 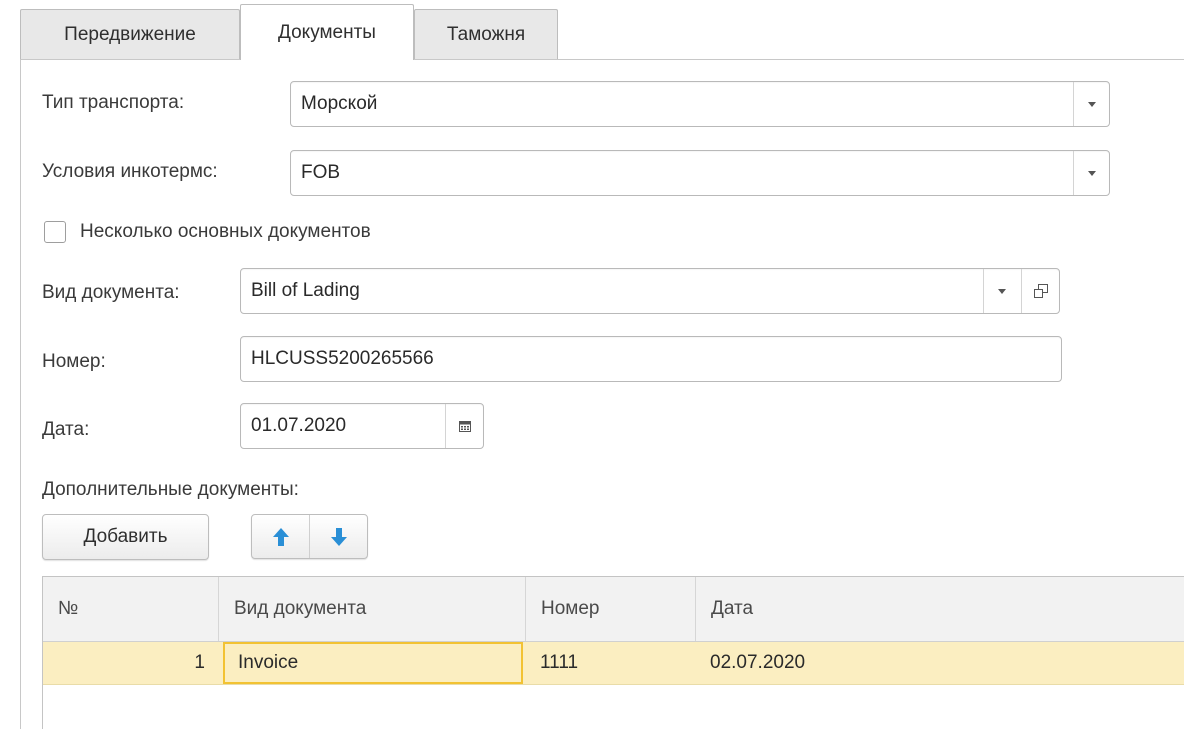 What do you see at coordinates (700, 173) in the screenshot?
I see `incoterms-select: FOB` at bounding box center [700, 173].